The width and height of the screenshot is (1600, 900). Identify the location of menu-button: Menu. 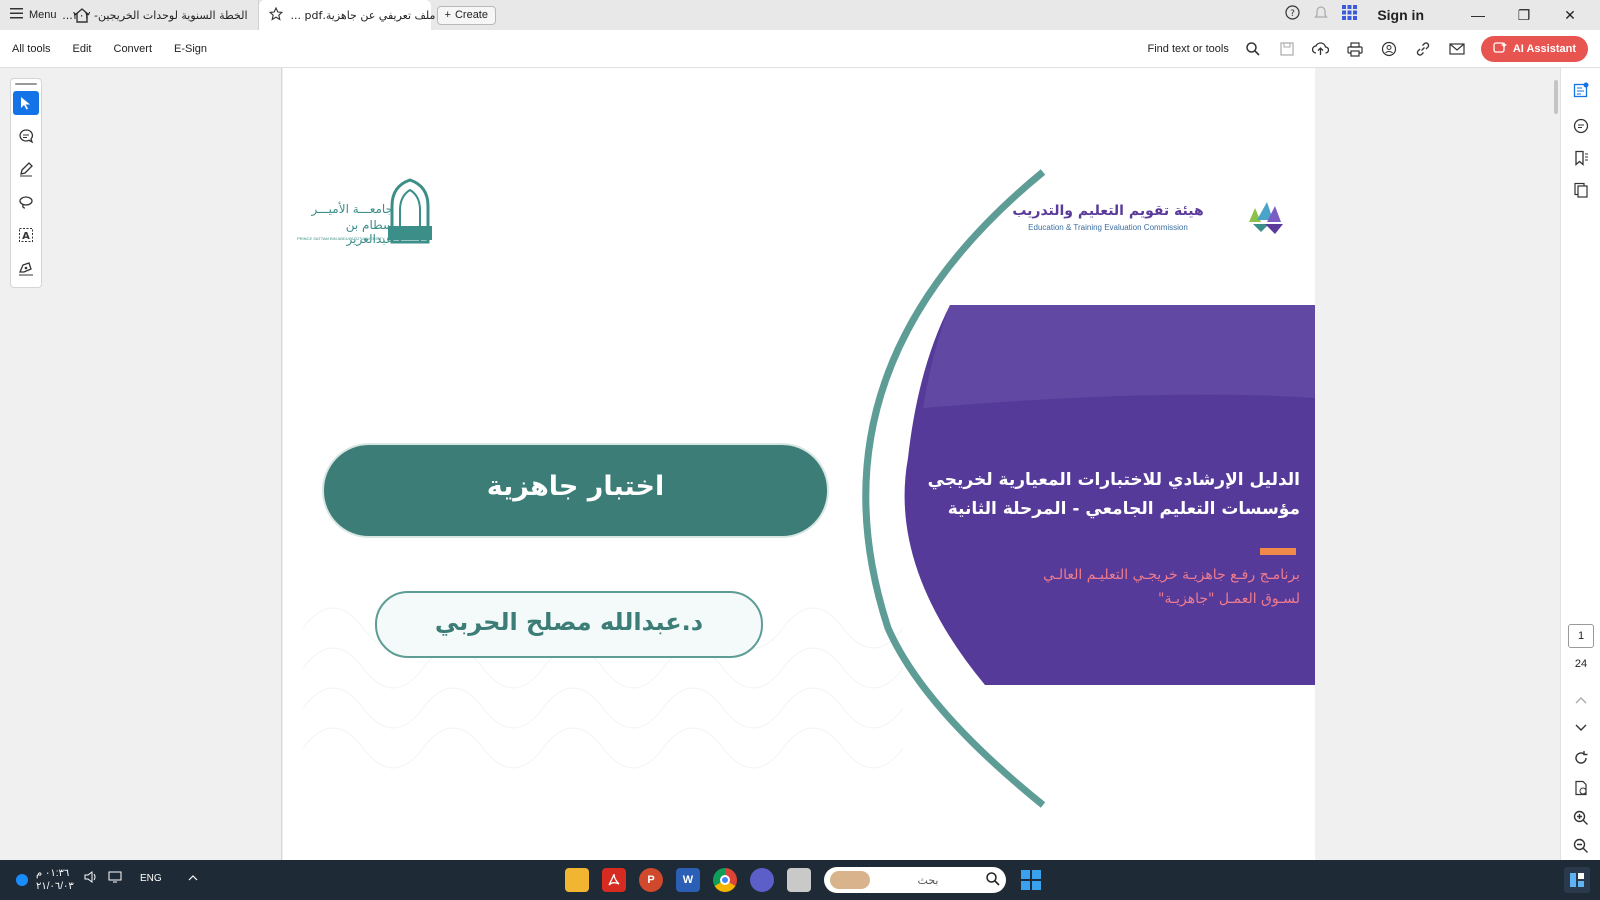
(33, 15).